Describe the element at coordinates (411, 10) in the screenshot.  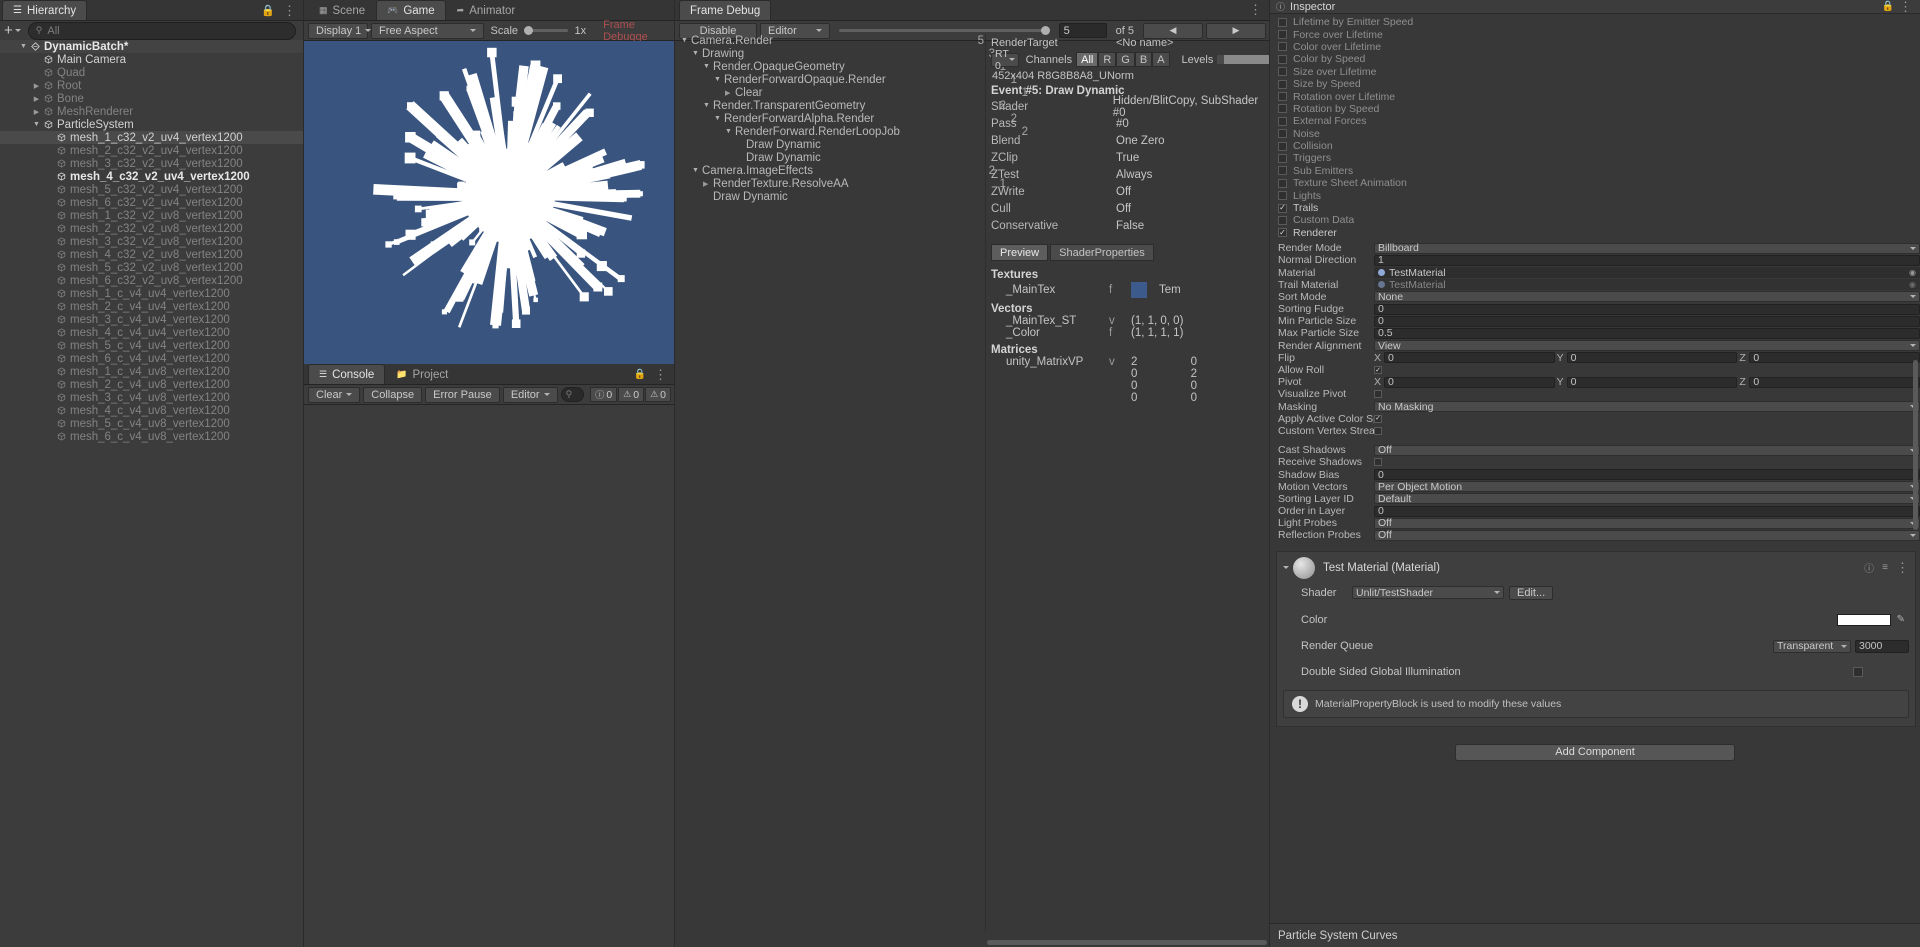
I see `tab-game: 🎮 Game` at that location.